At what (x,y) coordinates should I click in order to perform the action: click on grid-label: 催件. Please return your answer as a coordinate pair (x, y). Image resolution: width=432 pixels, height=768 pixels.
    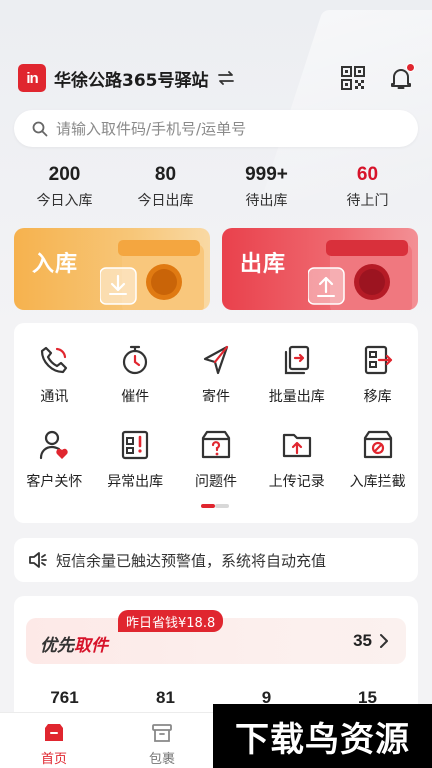
    Looking at the image, I should click on (135, 397).